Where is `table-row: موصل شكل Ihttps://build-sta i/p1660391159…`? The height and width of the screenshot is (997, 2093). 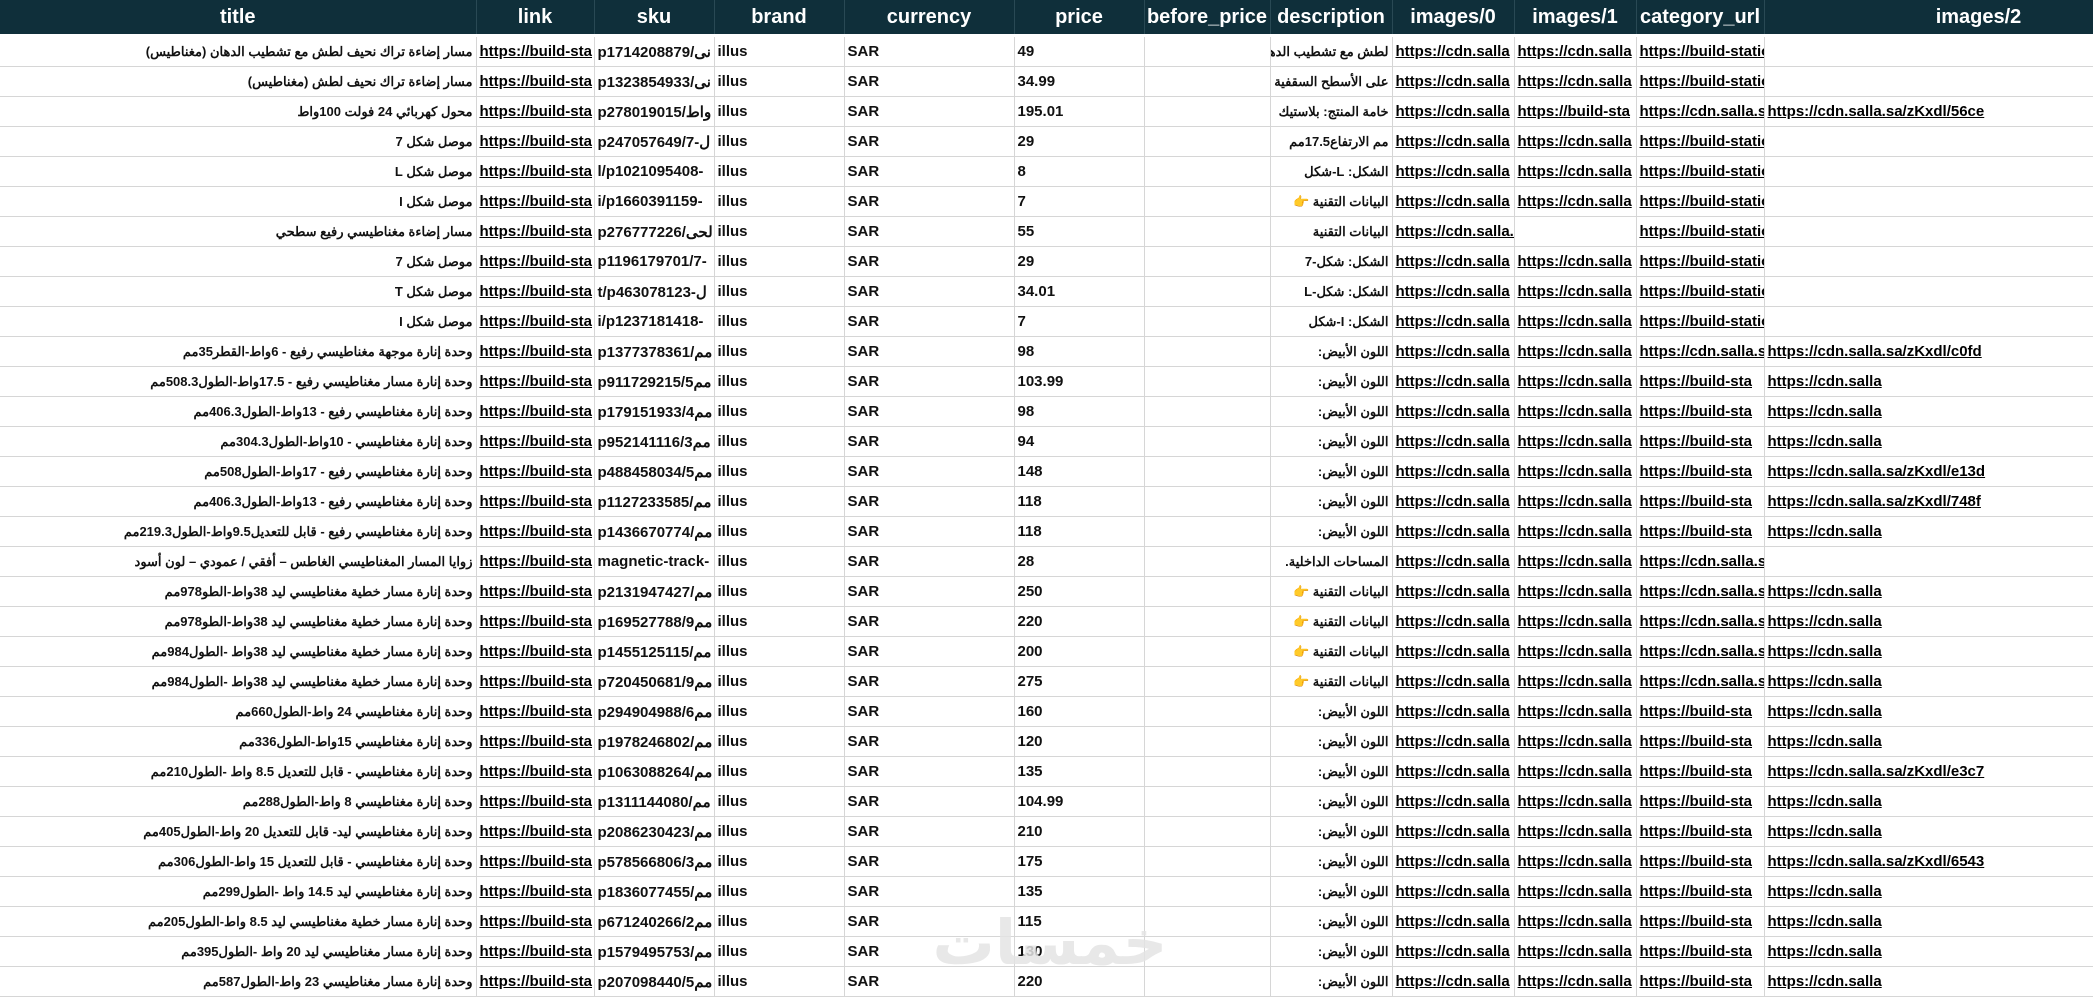
table-row: موصل شكل Ihttps://build-sta i/p1660391159… is located at coordinates (1046, 201).